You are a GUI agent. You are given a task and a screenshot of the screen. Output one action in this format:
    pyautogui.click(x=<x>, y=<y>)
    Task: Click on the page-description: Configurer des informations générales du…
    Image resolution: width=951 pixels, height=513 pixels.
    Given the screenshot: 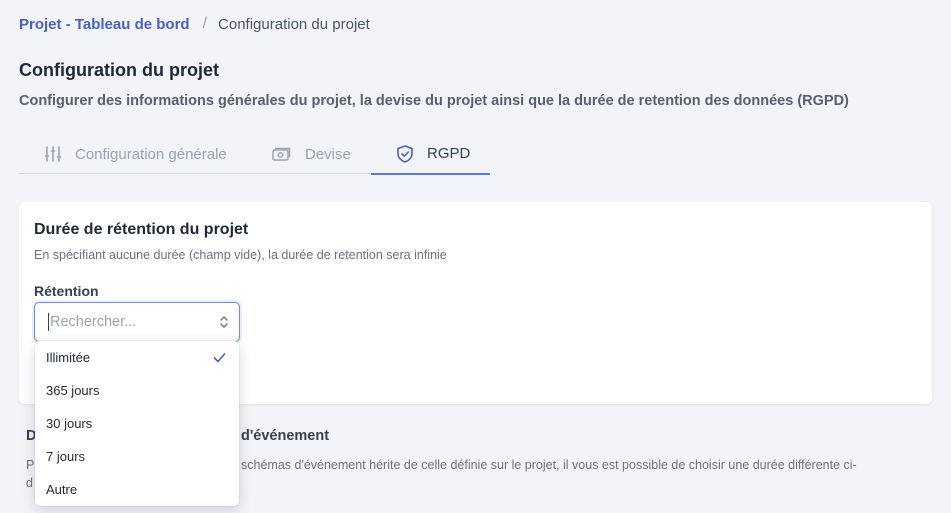 What is the action you would take?
    pyautogui.click(x=434, y=101)
    